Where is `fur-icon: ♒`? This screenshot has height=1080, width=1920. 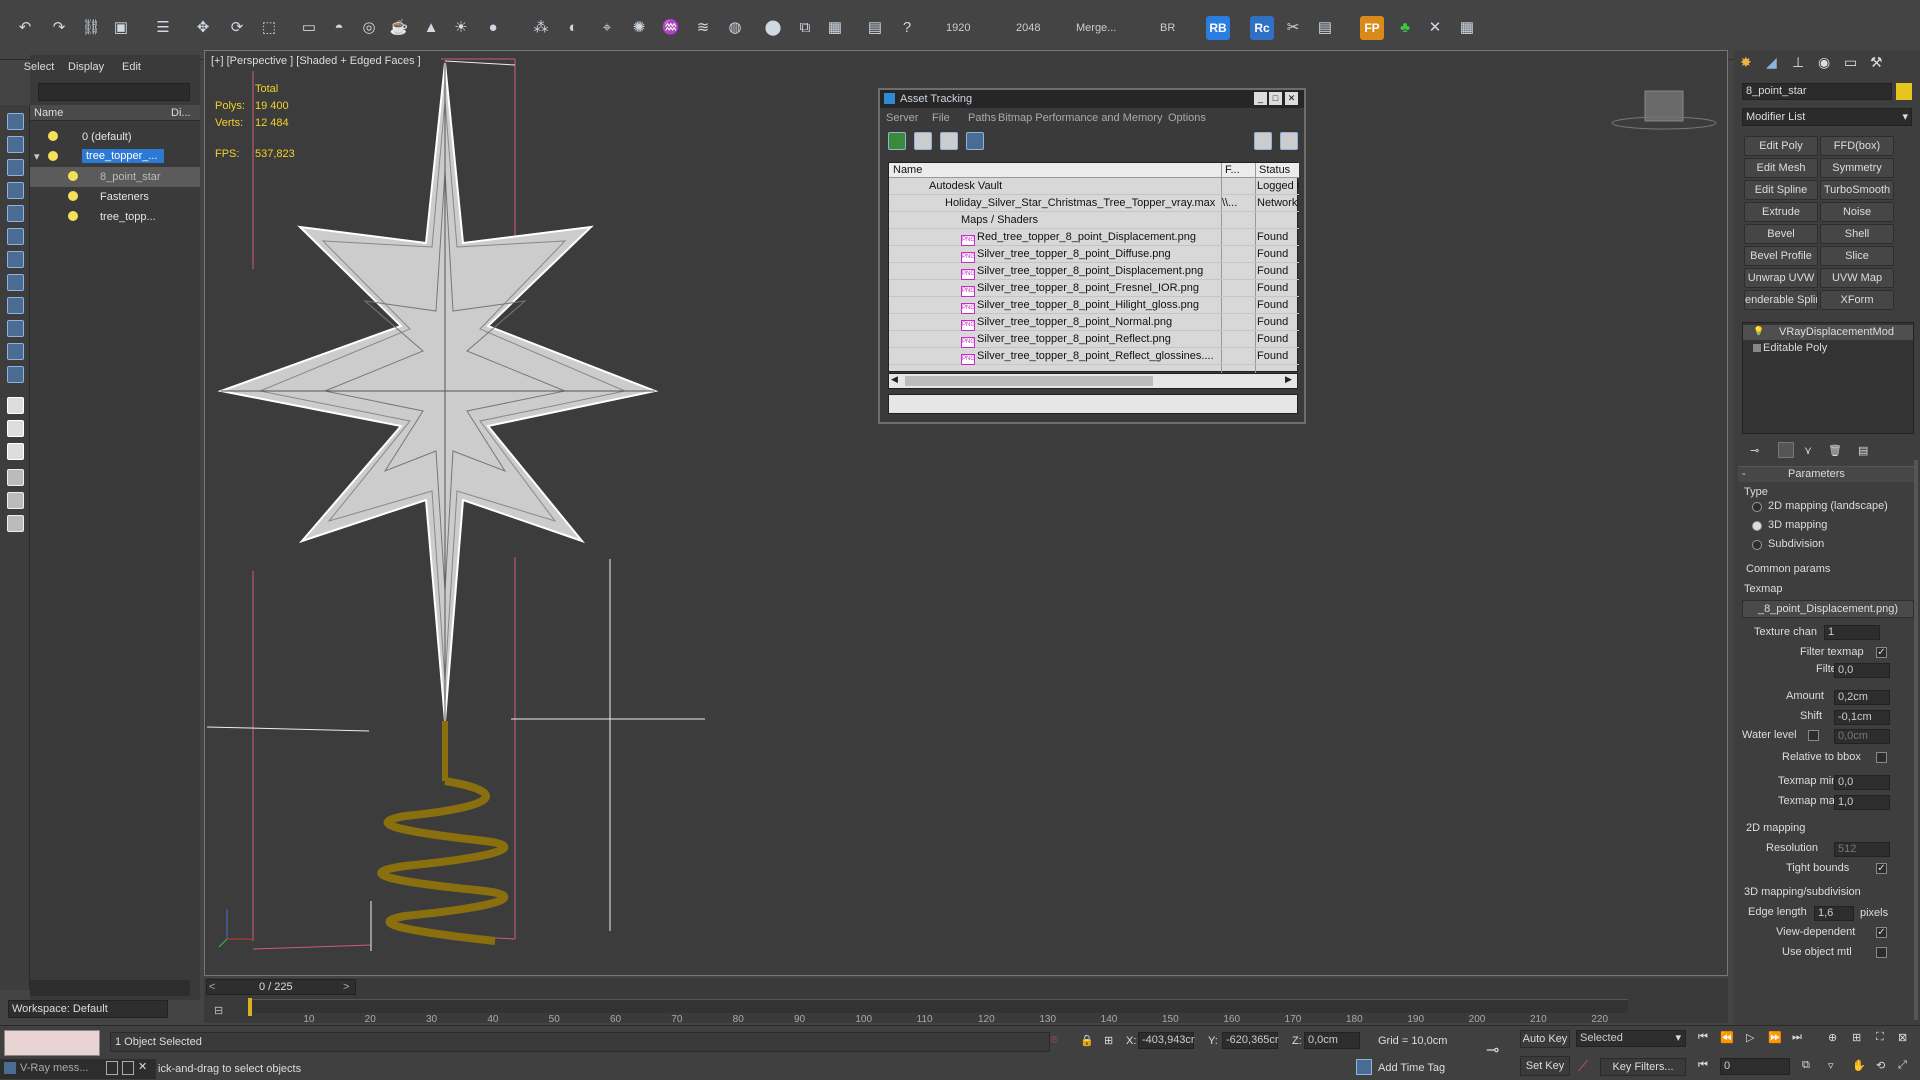
fur-icon: ♒ is located at coordinates (671, 27).